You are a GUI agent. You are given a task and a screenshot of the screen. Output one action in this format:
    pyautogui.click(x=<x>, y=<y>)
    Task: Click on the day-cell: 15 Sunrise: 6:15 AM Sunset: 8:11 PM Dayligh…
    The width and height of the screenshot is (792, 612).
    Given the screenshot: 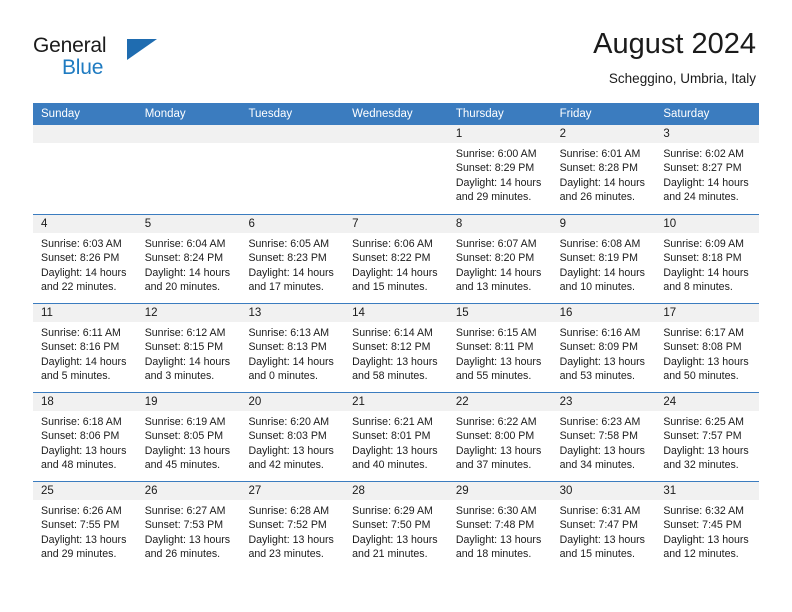 What is the action you would take?
    pyautogui.click(x=499, y=348)
    